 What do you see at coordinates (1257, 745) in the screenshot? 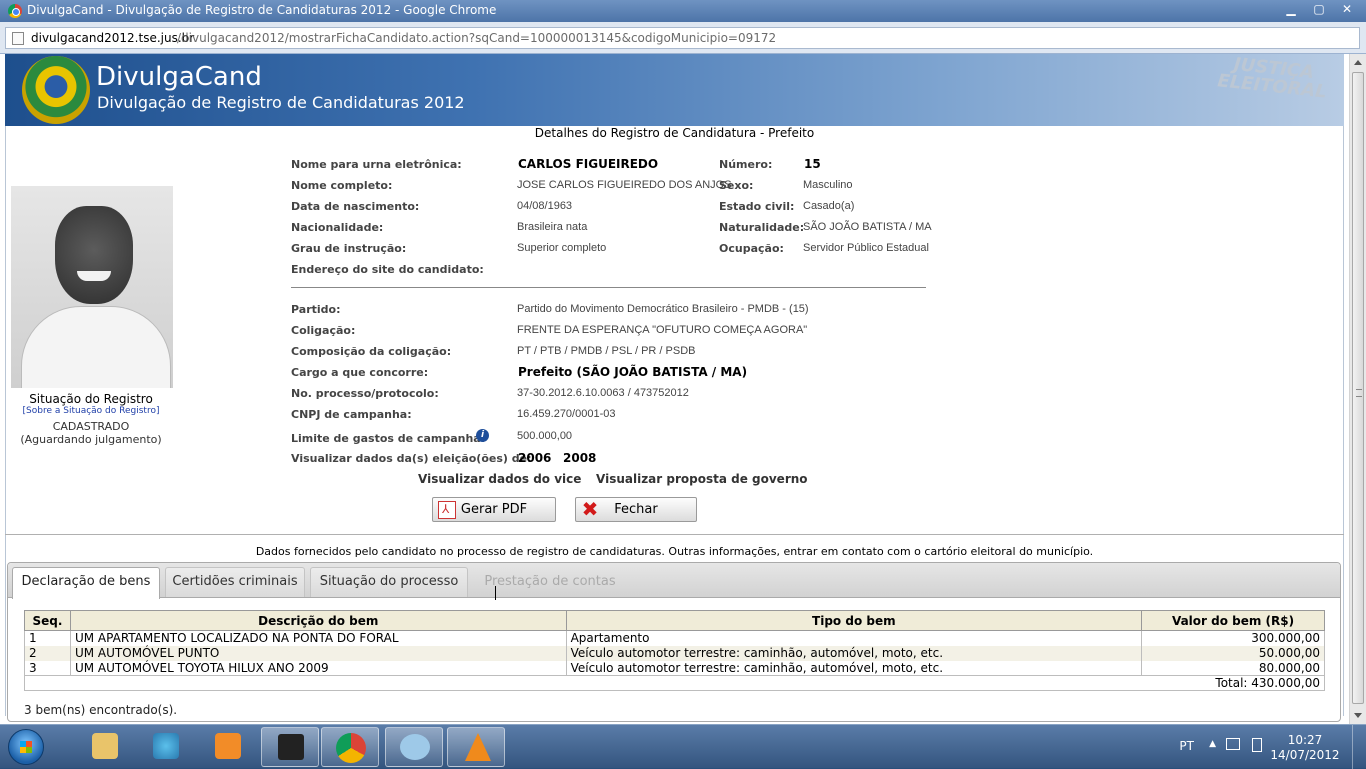
I see `power-icon` at bounding box center [1257, 745].